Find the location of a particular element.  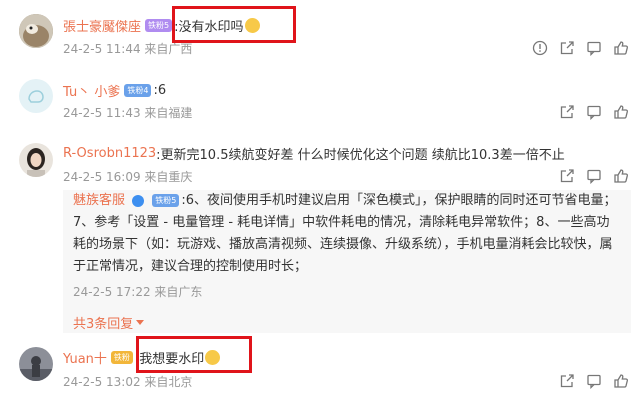

fan-badge: 铁粉4 is located at coordinates (138, 90).